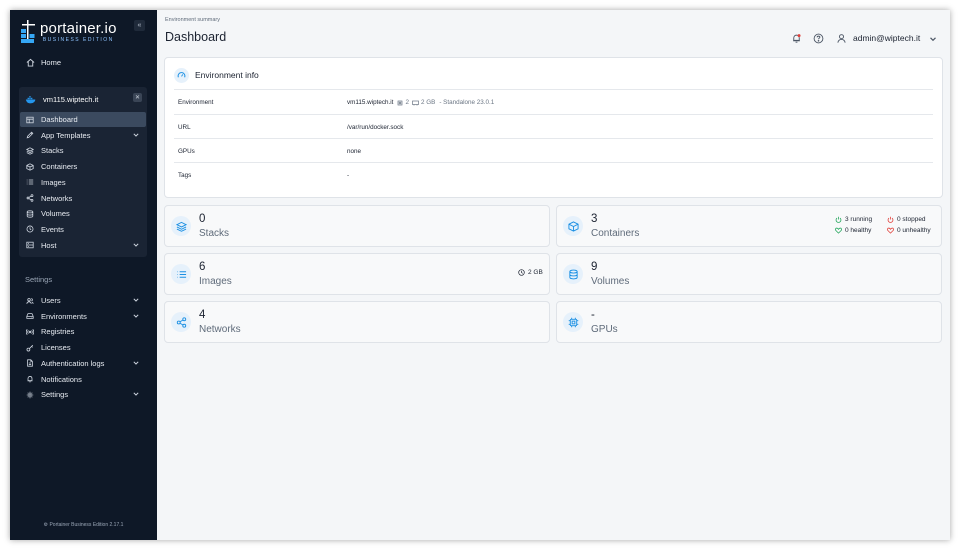  Describe the element at coordinates (66, 135) in the screenshot. I see `sidebar-item-label: App Templates` at that location.